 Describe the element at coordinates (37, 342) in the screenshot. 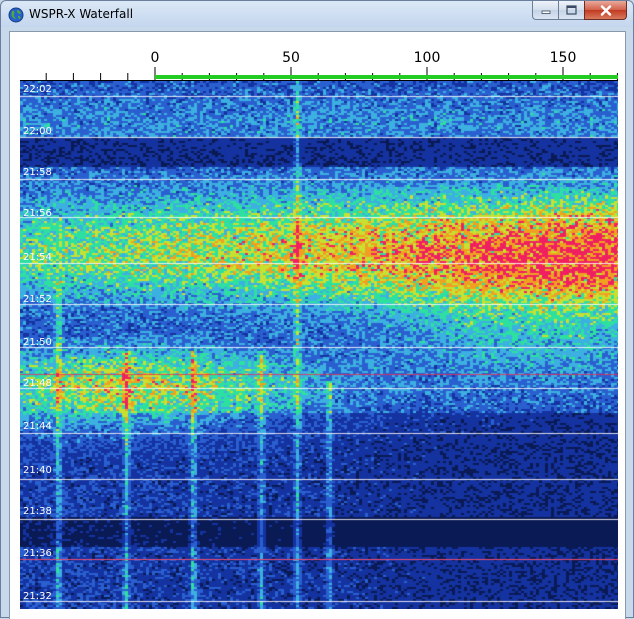

I see `time-label: 21:50` at that location.